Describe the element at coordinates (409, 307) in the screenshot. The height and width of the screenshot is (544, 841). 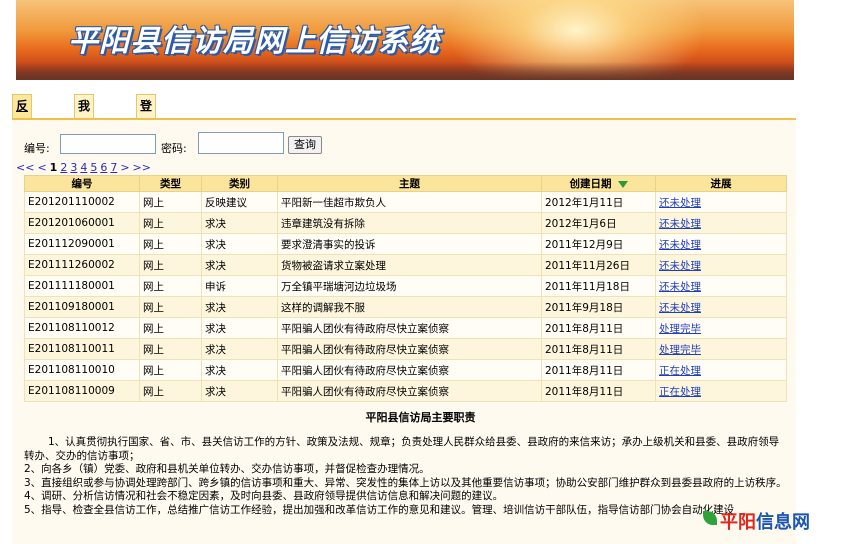
I see `cell-subject: 这样的调解我不服` at that location.